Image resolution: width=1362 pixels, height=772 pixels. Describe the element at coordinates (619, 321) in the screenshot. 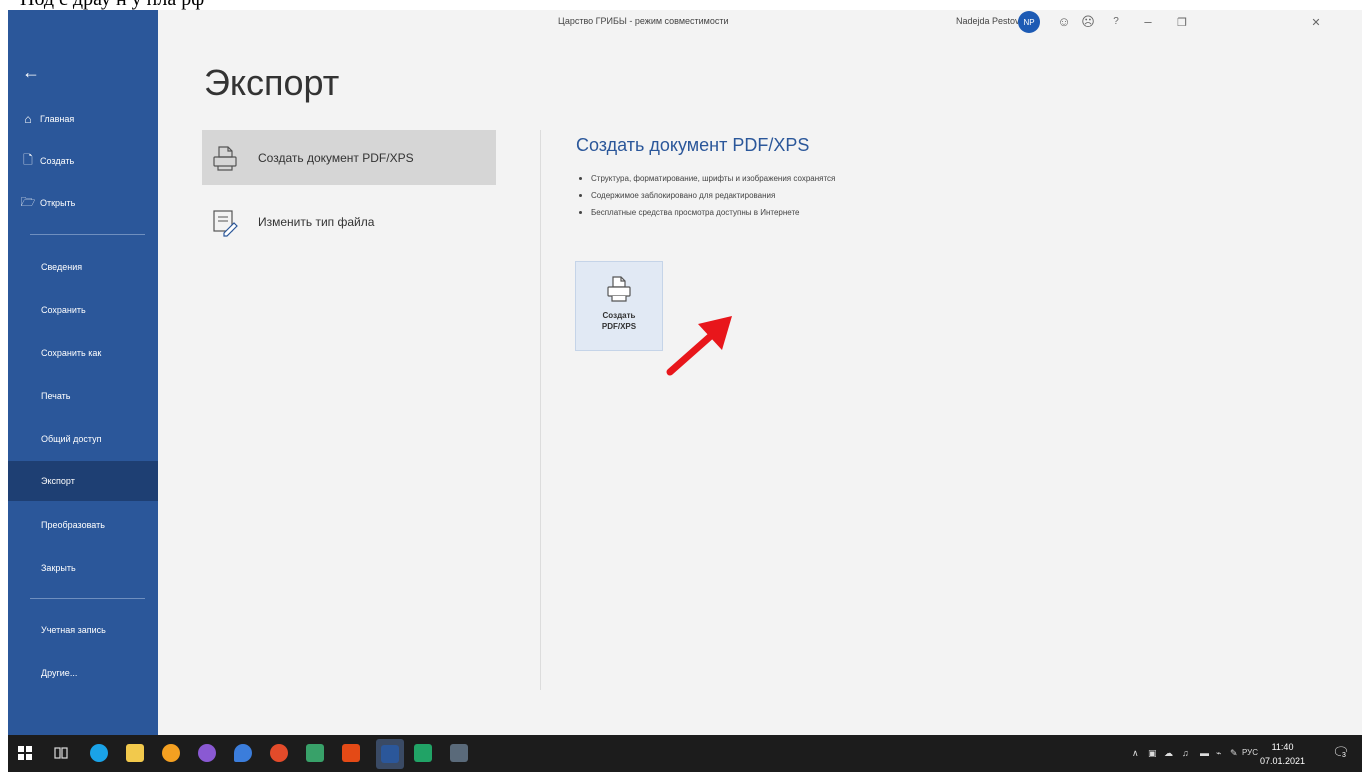

I see `create-pdf-xps-label: Создать PDF/XPS` at that location.